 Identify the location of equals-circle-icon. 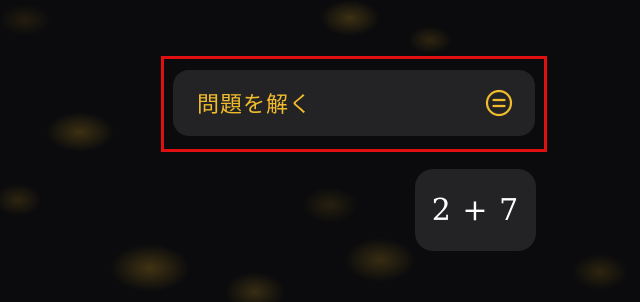
(499, 103).